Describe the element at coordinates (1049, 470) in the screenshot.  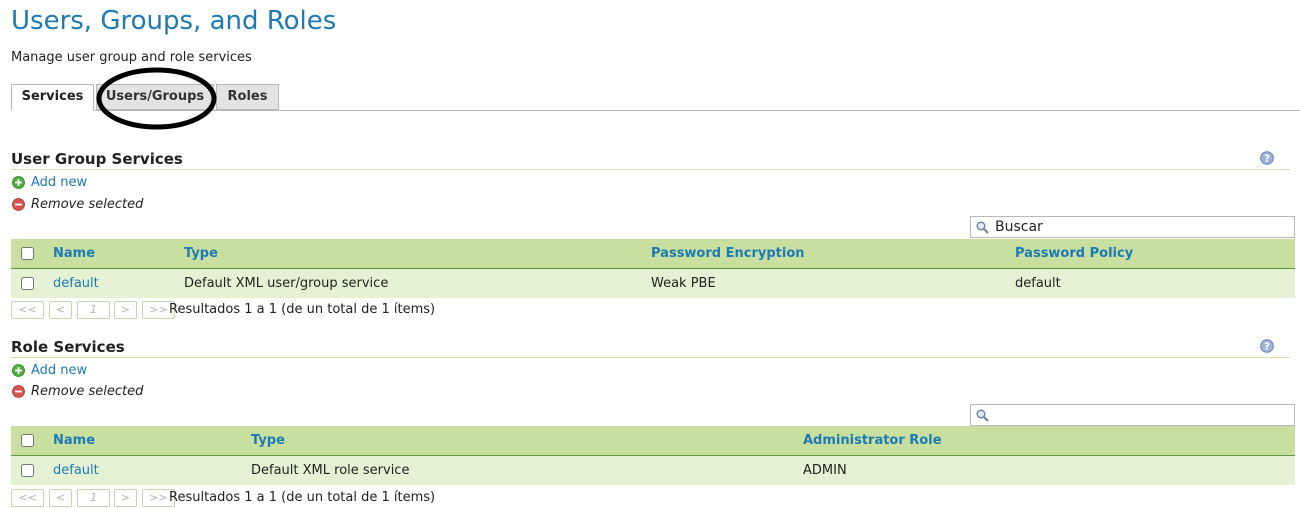
I see `administrator-role-cell: ADMIN` at that location.